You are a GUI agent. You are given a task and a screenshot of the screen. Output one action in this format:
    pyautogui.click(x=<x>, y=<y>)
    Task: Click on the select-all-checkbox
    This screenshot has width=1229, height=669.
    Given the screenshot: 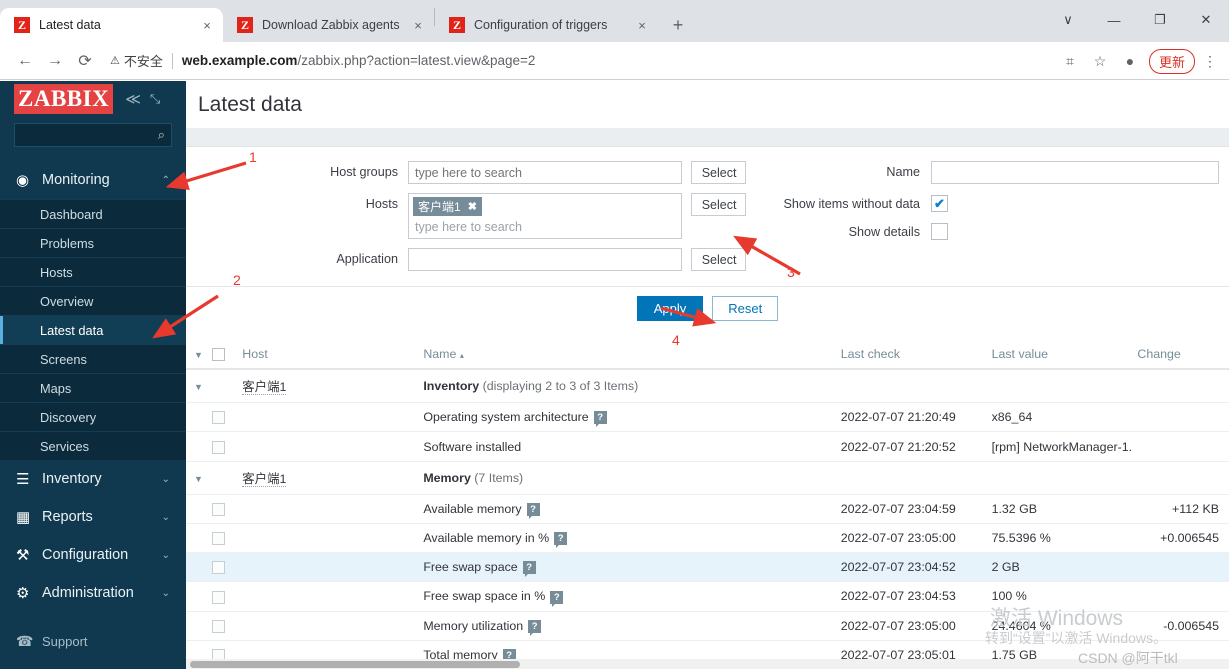 What is the action you would take?
    pyautogui.click(x=219, y=355)
    